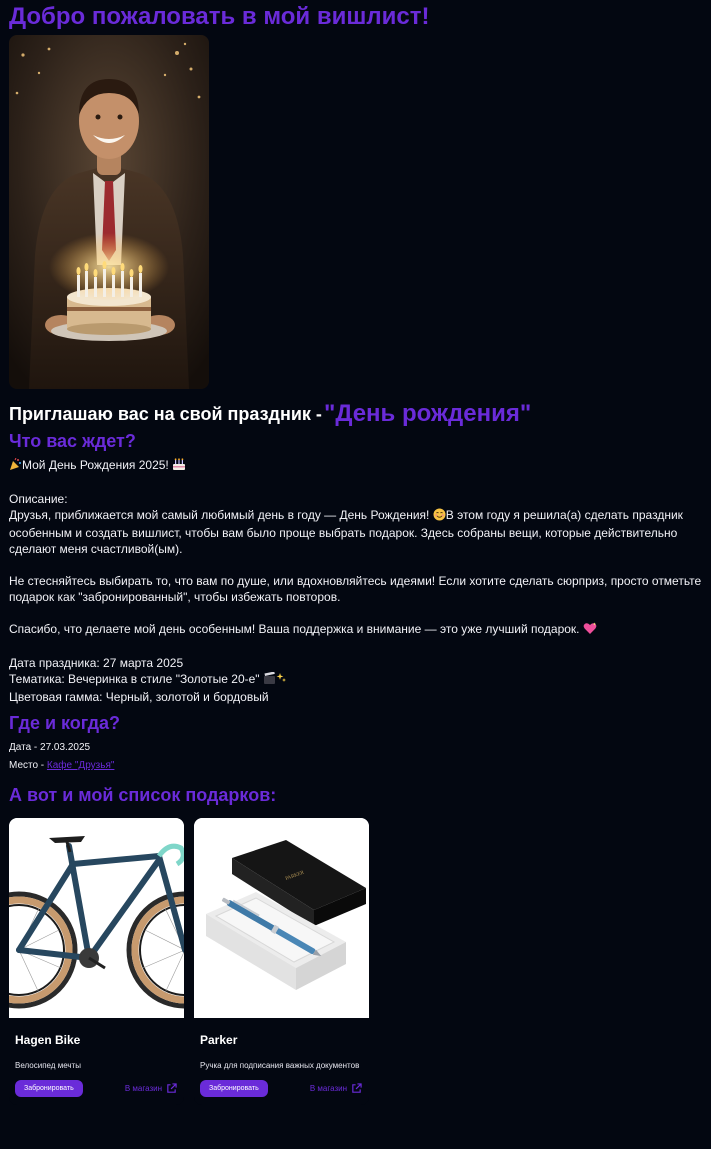 The width and height of the screenshot is (711, 1149). I want to click on where-heading: Где и когда?, so click(65, 723).